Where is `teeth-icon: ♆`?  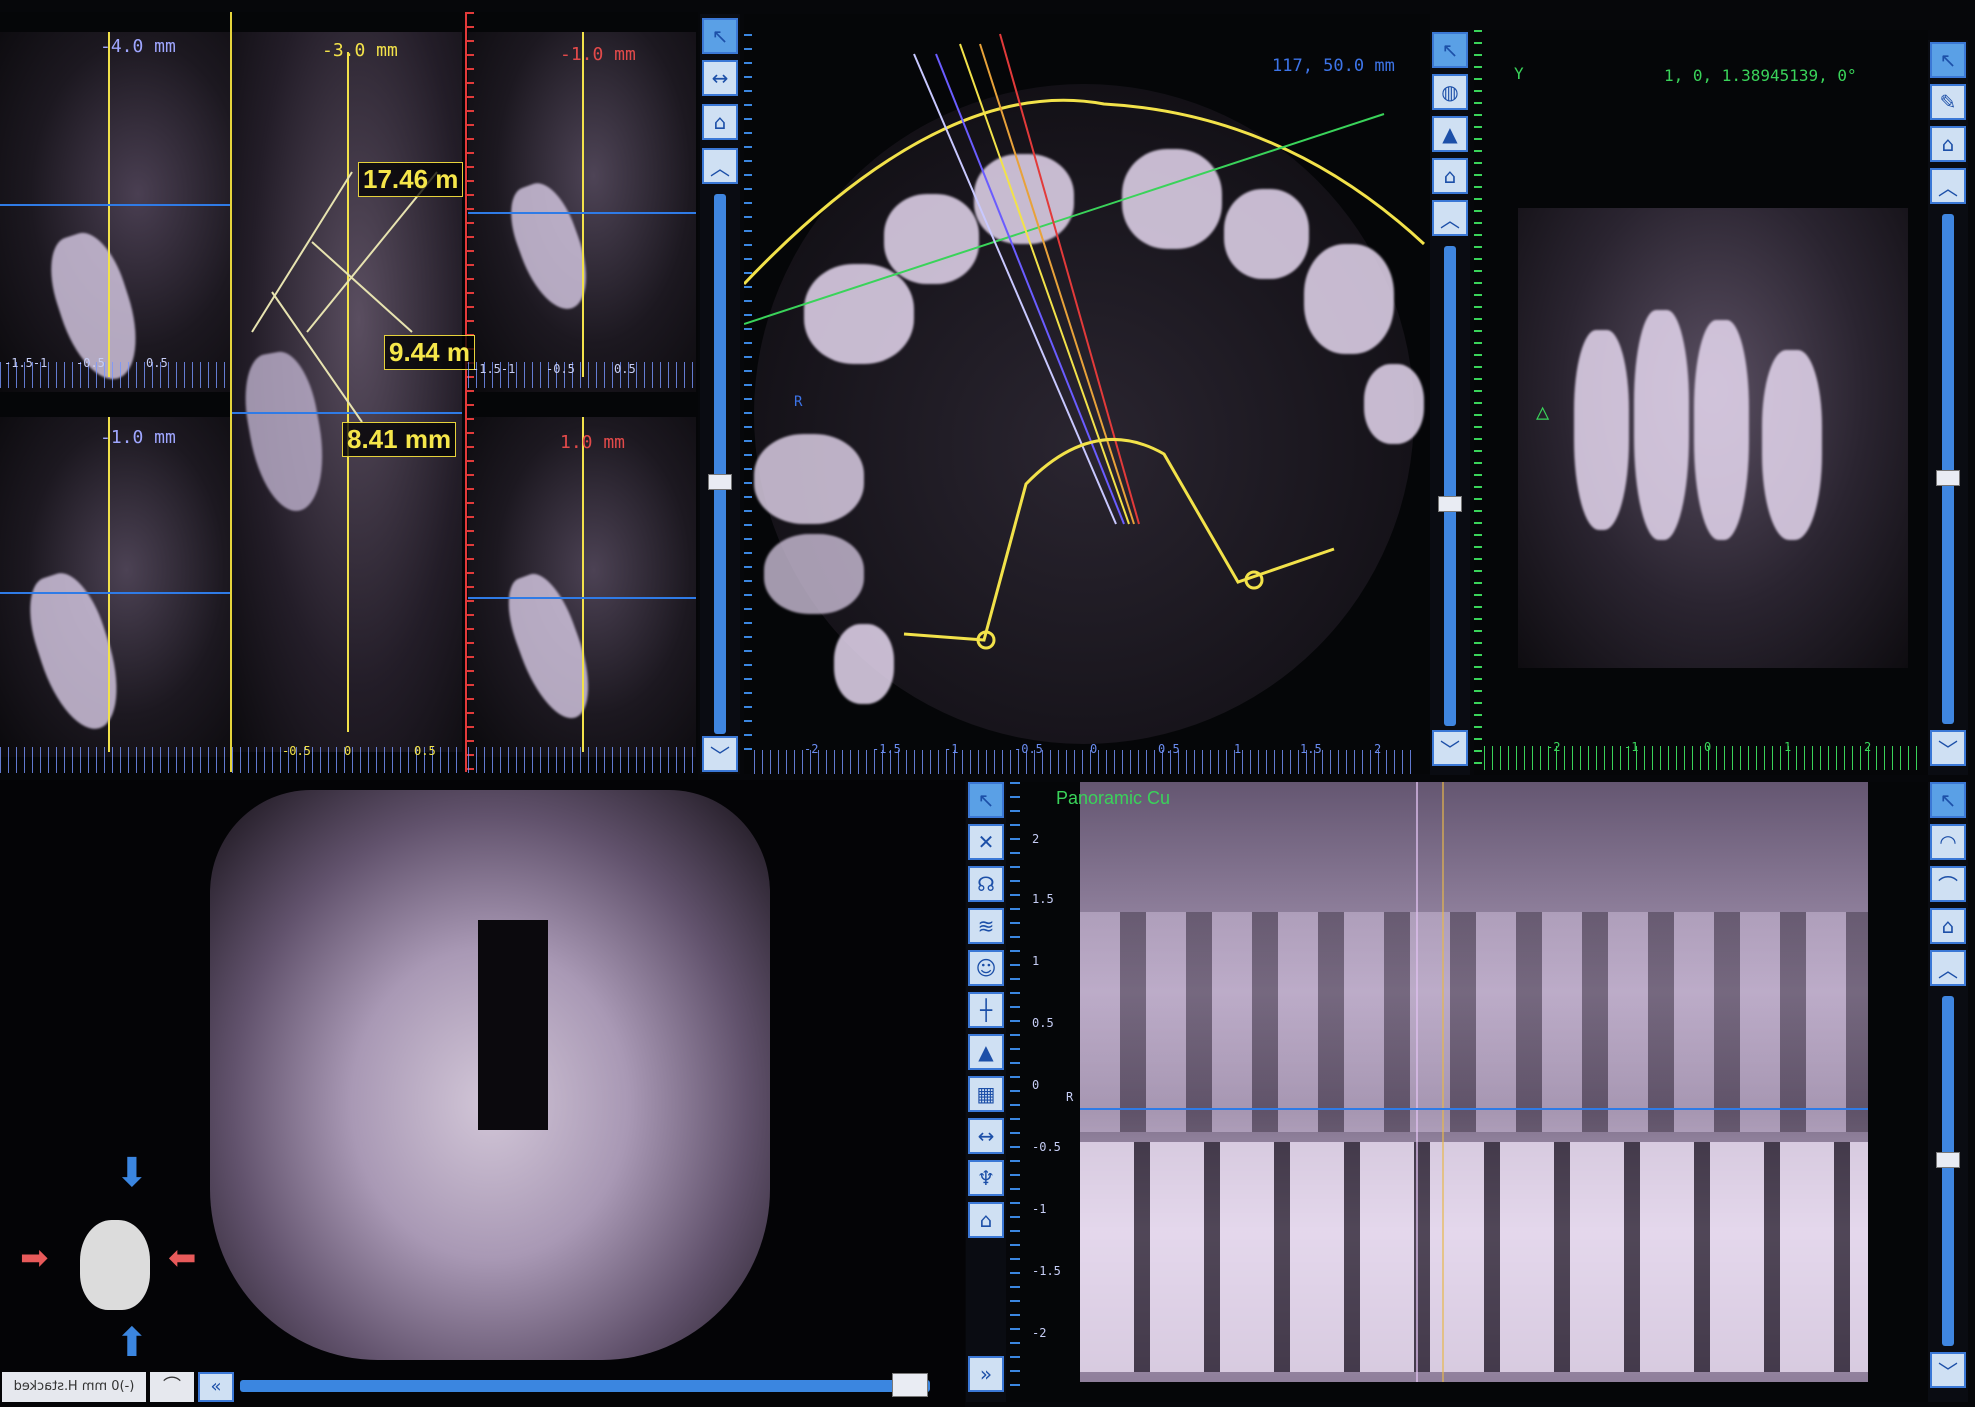
teeth-icon: ♆ is located at coordinates (986, 1178).